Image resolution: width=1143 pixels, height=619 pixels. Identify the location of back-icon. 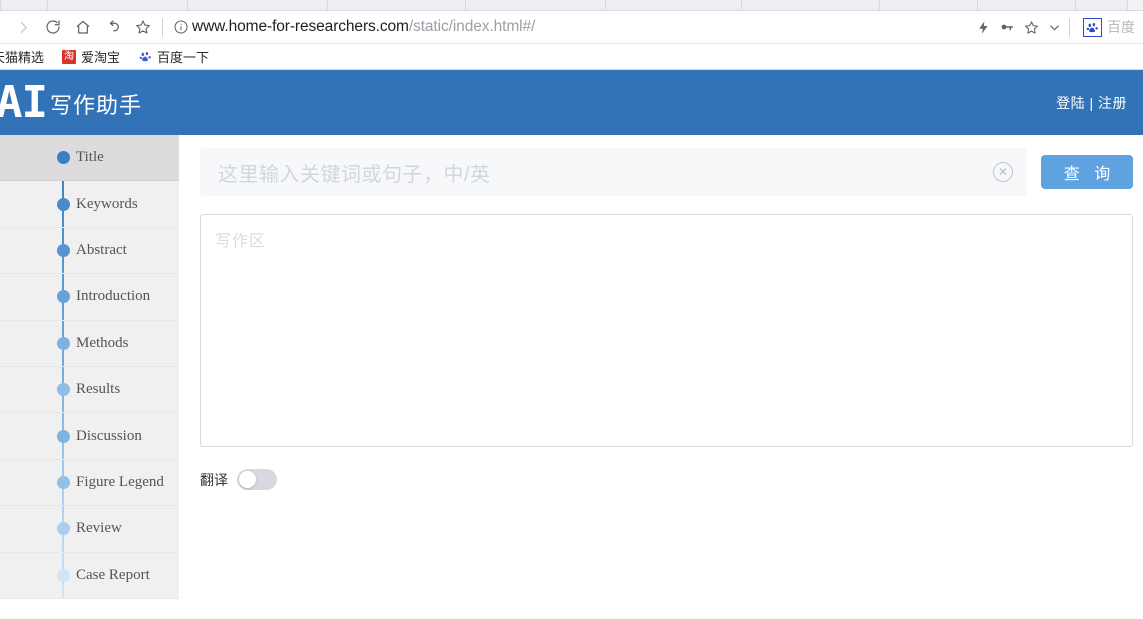
(113, 27).